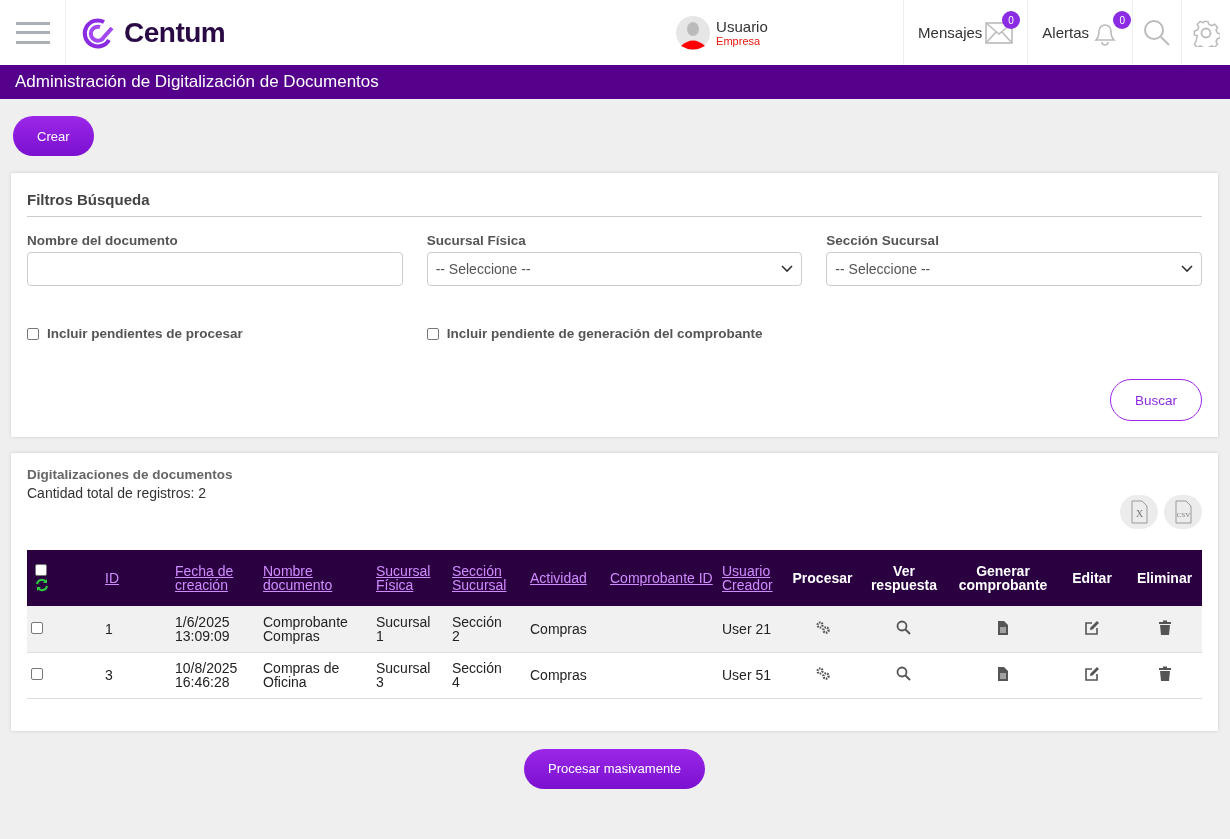 The image size is (1230, 839). What do you see at coordinates (215, 269) in the screenshot?
I see `text-field` at bounding box center [215, 269].